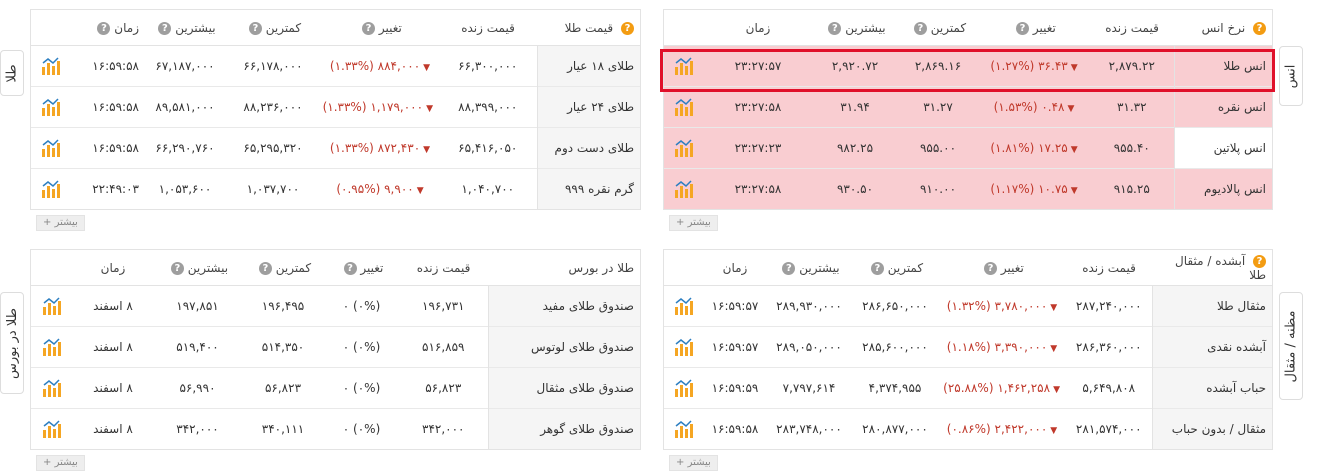  Describe the element at coordinates (1002, 388) in the screenshot. I see `row-change: ▼۱,۴۶۲,۲۵۸ (۲۵.۸۸%)` at that location.